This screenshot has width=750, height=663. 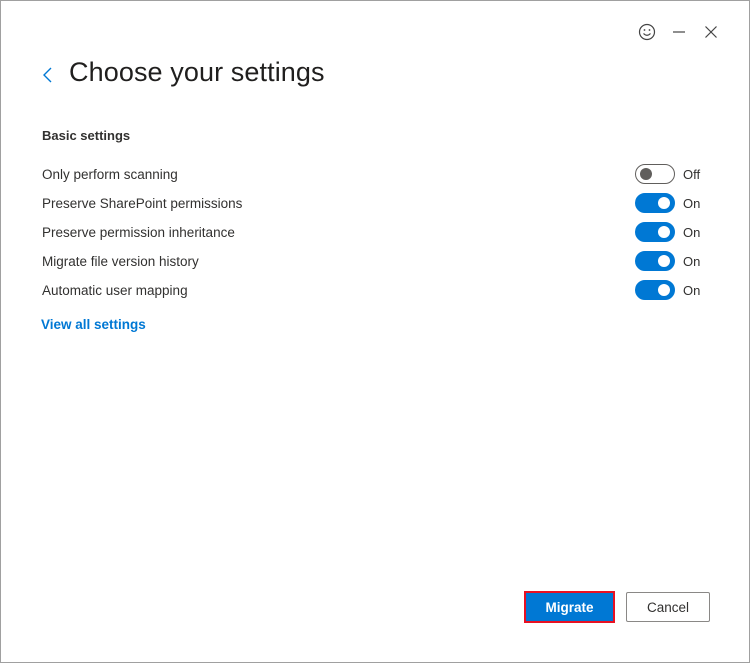 I want to click on setting-label: Migrate file version history, so click(x=120, y=261).